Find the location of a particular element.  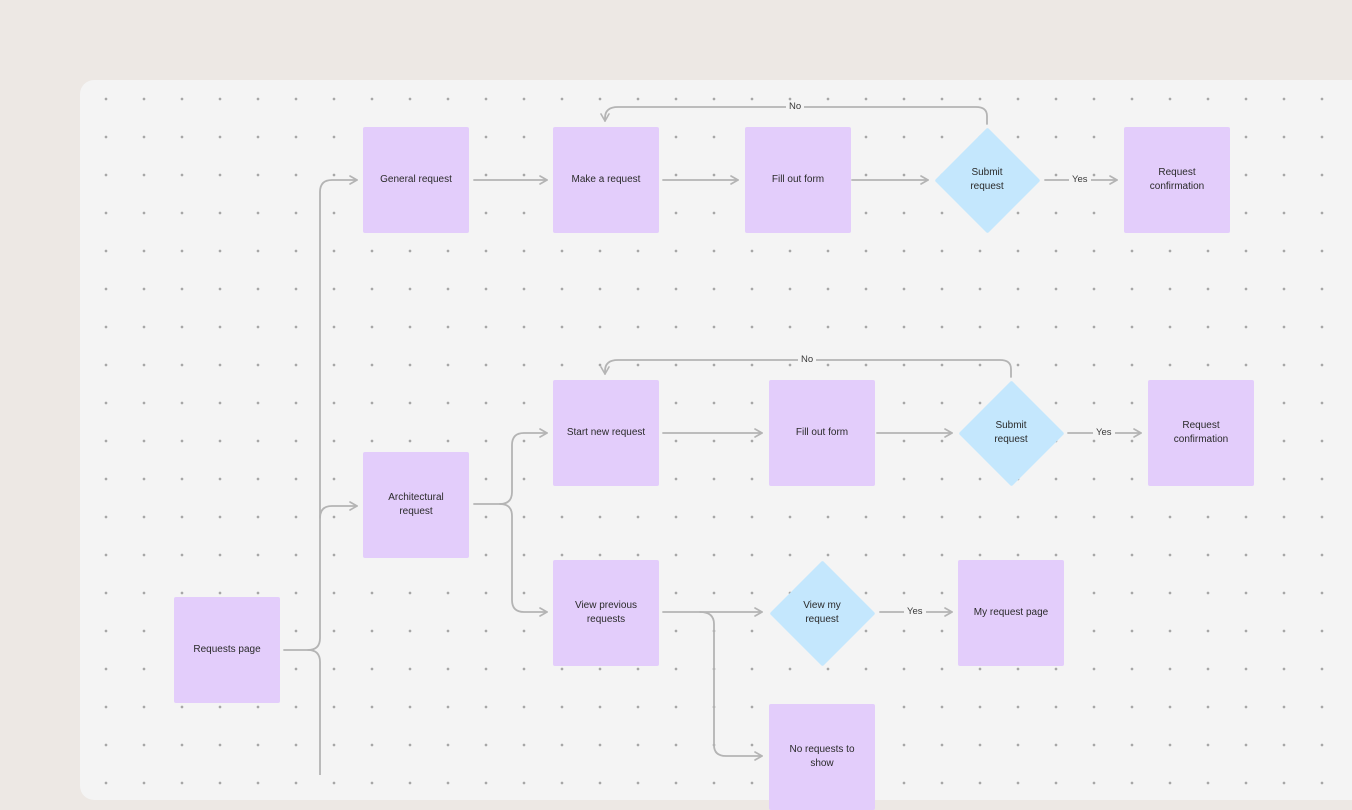

node-label: My request page is located at coordinates (1011, 612).